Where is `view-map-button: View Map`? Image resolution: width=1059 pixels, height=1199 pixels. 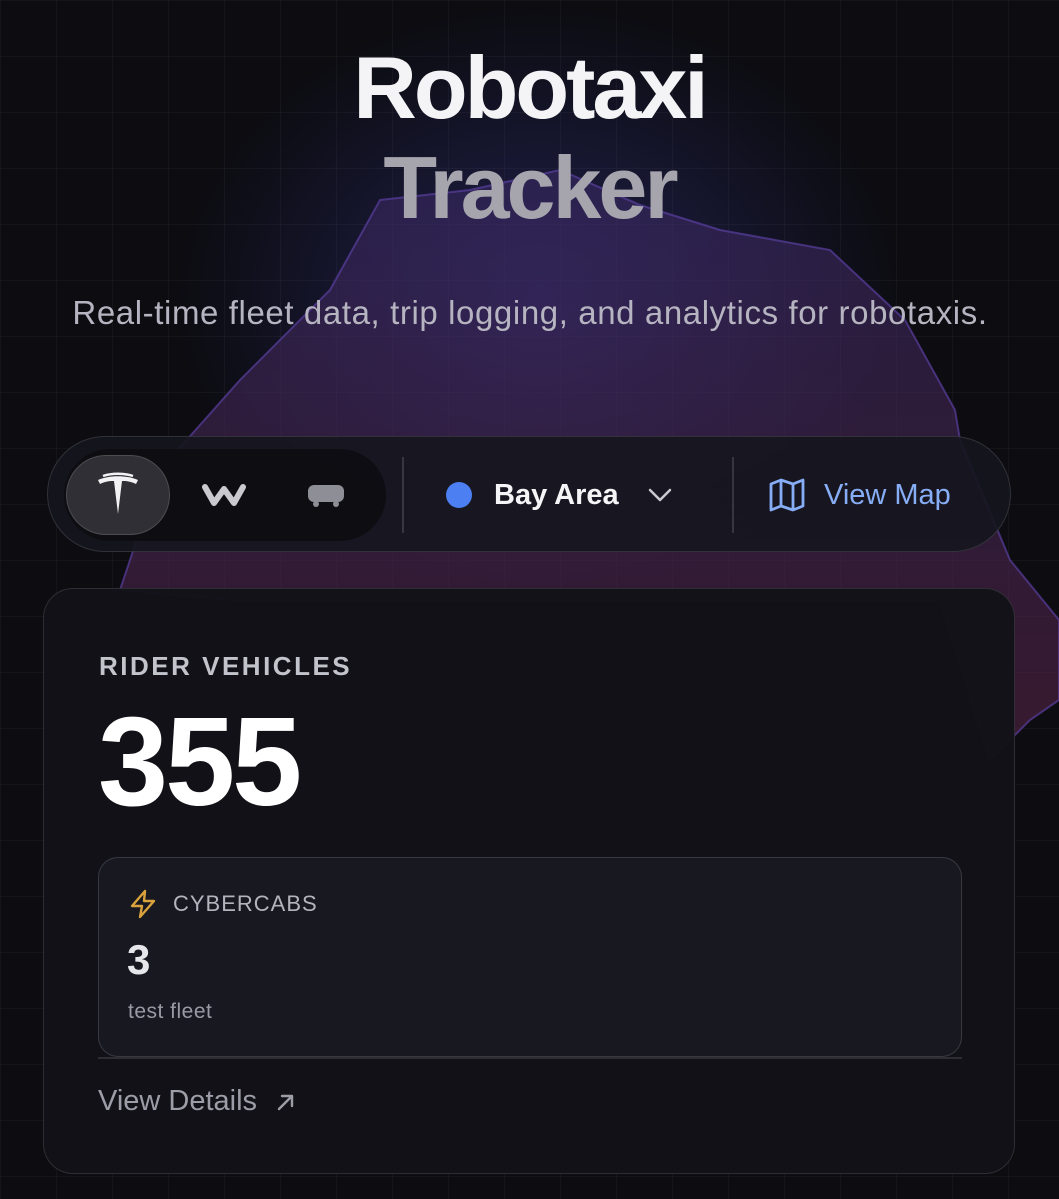
view-map-button: View Map is located at coordinates (883, 495).